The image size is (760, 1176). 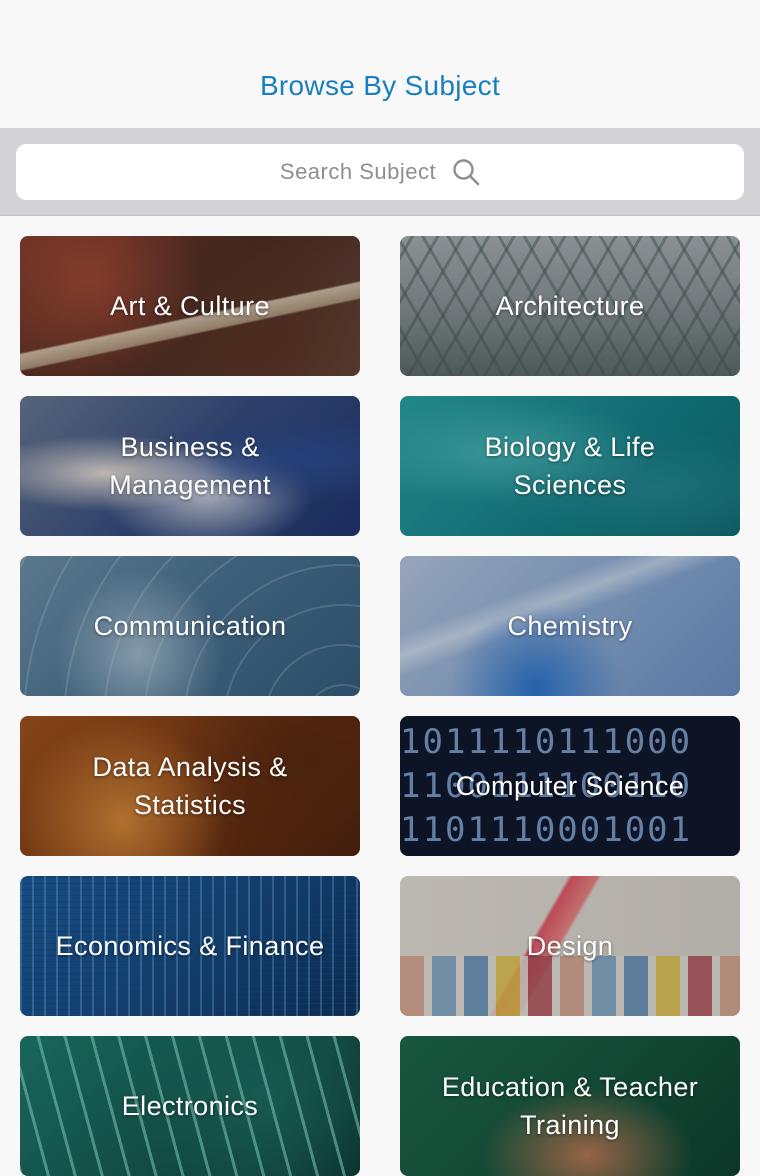 I want to click on search-bar: Search Subject, so click(x=380, y=172).